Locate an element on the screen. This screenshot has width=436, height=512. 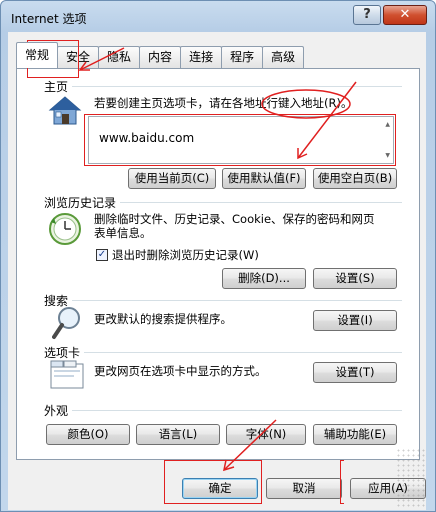
history-clock-icon is located at coordinates (65, 229).